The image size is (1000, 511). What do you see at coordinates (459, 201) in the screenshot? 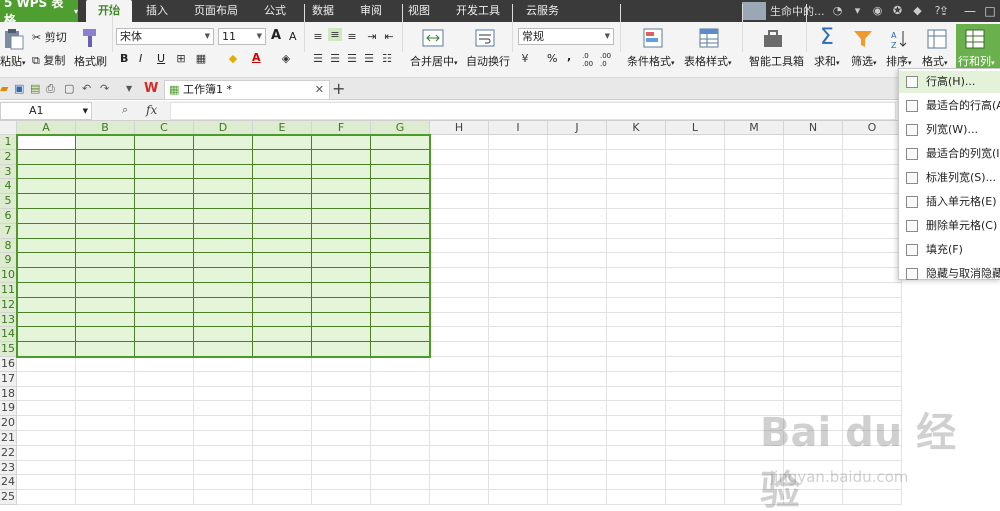
I see `cell-h5` at bounding box center [459, 201].